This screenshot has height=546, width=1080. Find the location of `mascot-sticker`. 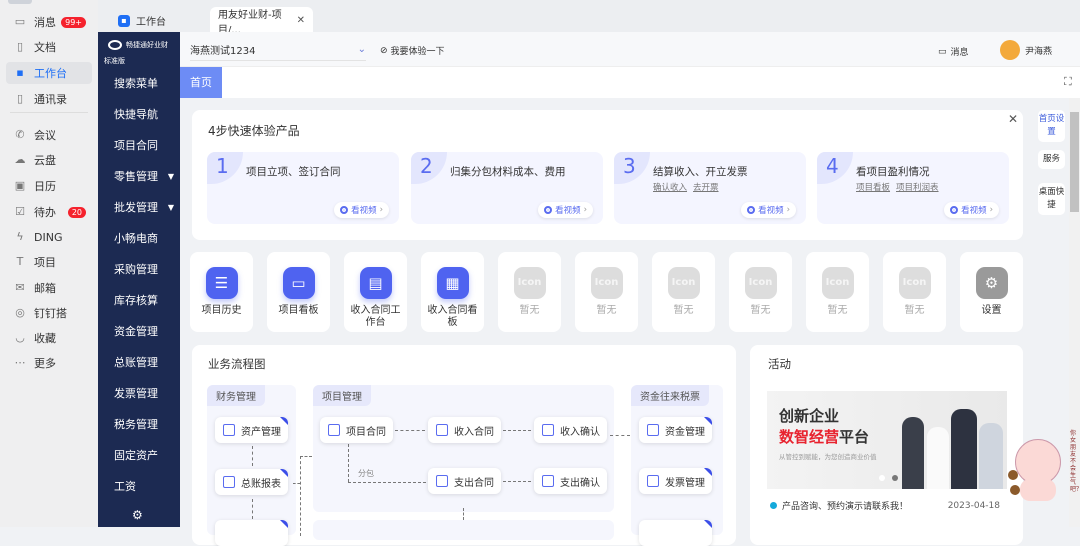

mascot-sticker is located at coordinates (1036, 469).